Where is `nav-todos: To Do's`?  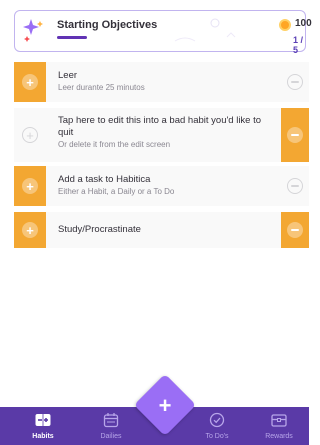 nav-todos: To Do's is located at coordinates (217, 426).